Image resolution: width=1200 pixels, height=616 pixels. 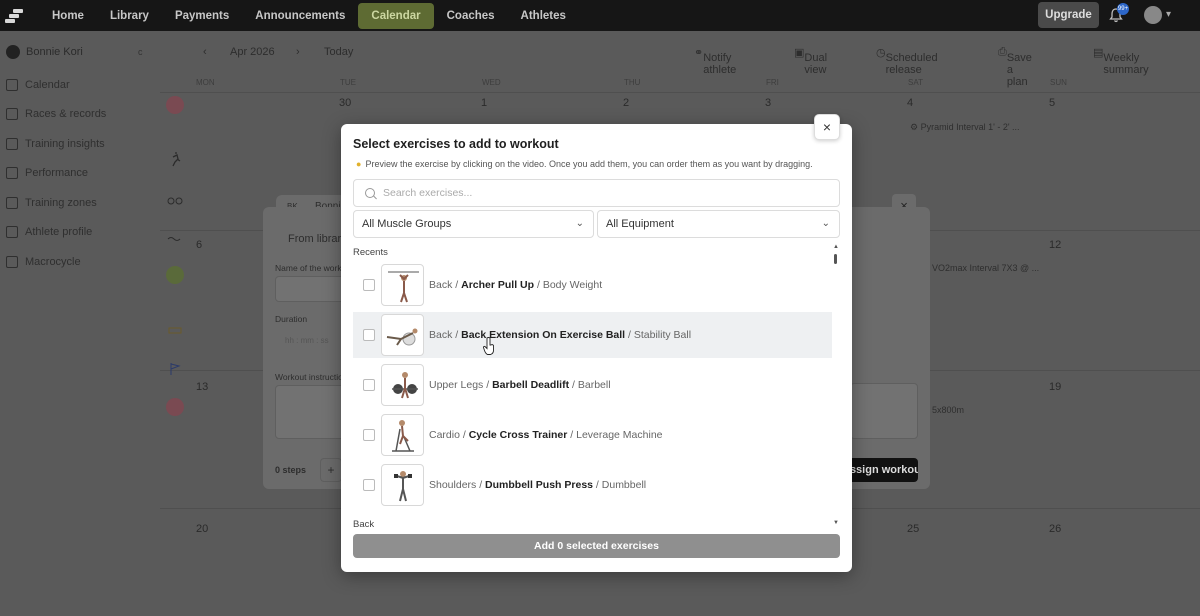 I want to click on save-plan-button: ⎙ Save a plan, so click(x=1015, y=67).